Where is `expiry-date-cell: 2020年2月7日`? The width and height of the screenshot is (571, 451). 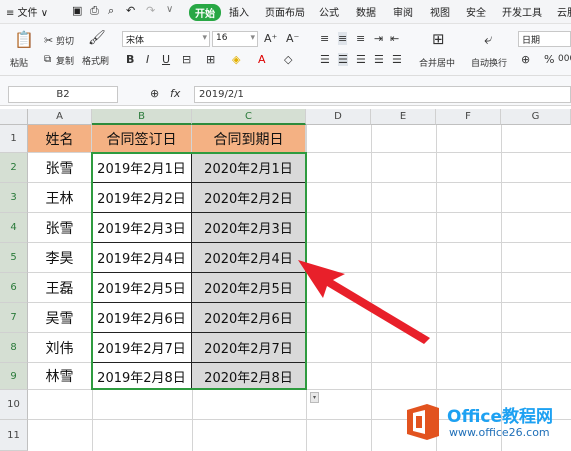 expiry-date-cell: 2020年2月7日 is located at coordinates (249, 348).